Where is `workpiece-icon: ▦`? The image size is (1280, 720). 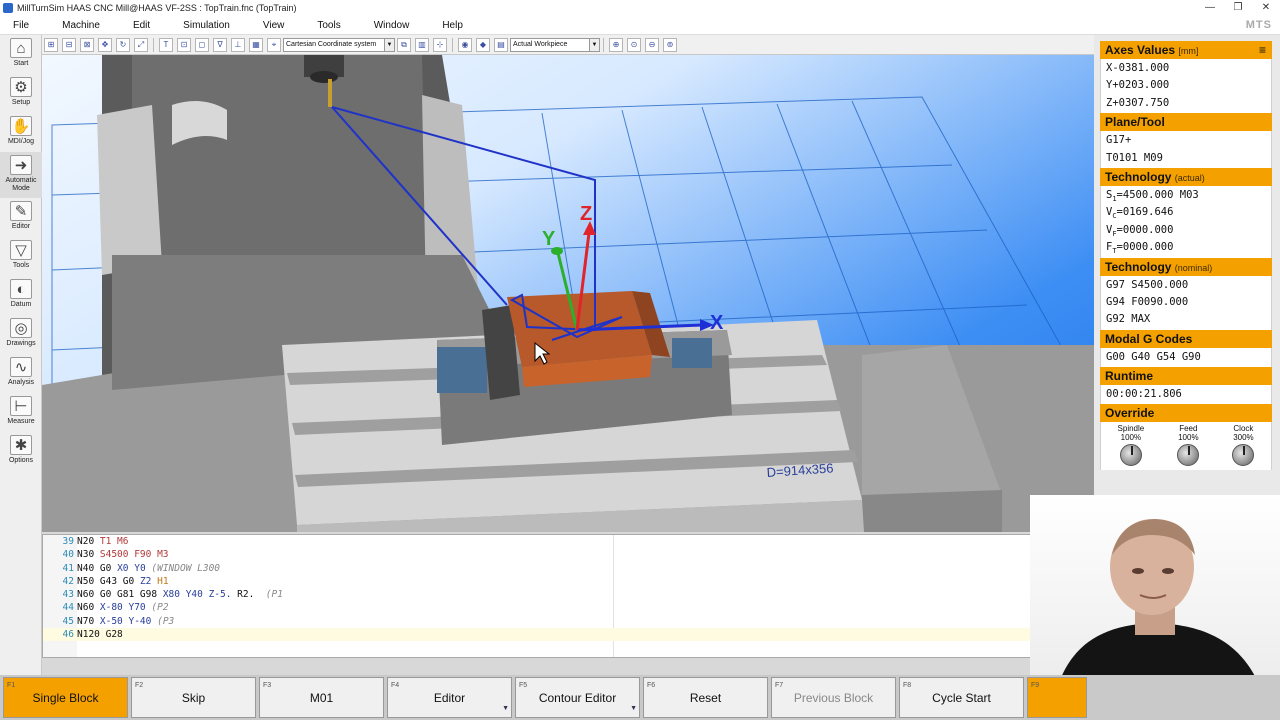 workpiece-icon: ▦ is located at coordinates (256, 44).